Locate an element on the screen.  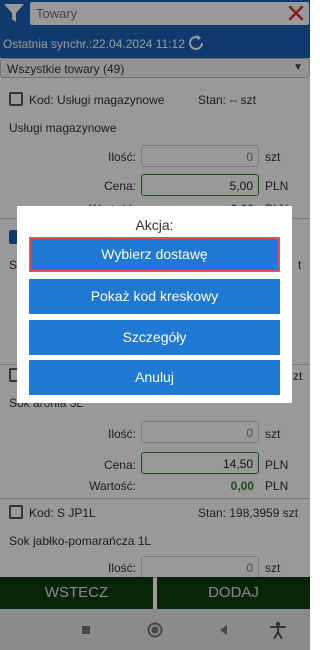
details-button: Szczegóły is located at coordinates (154, 337).